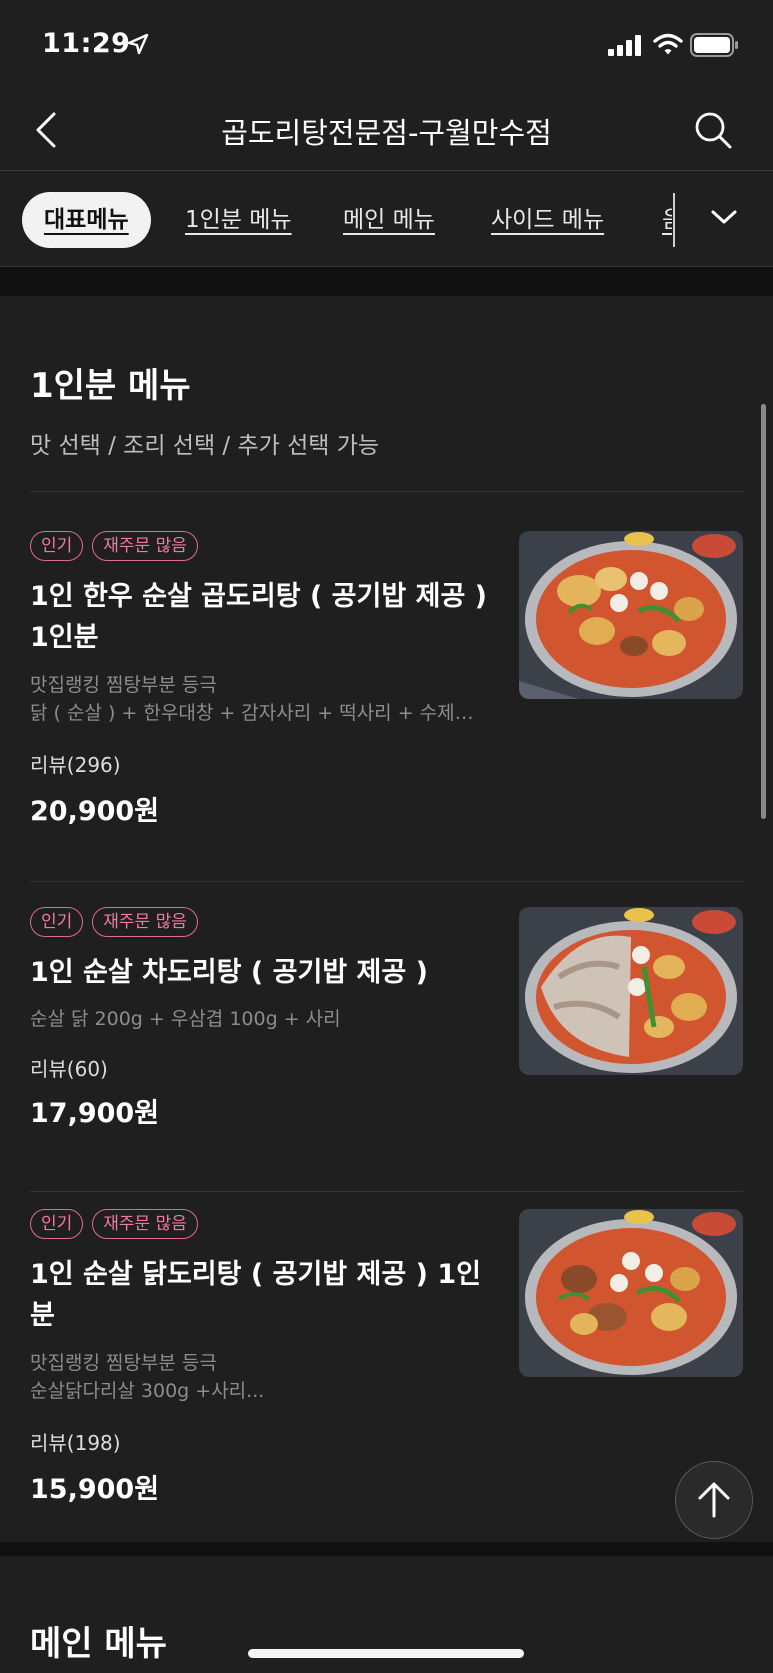 Image resolution: width=773 pixels, height=1673 pixels. What do you see at coordinates (98, 1644) in the screenshot?
I see `section-title: 메인 메뉴` at bounding box center [98, 1644].